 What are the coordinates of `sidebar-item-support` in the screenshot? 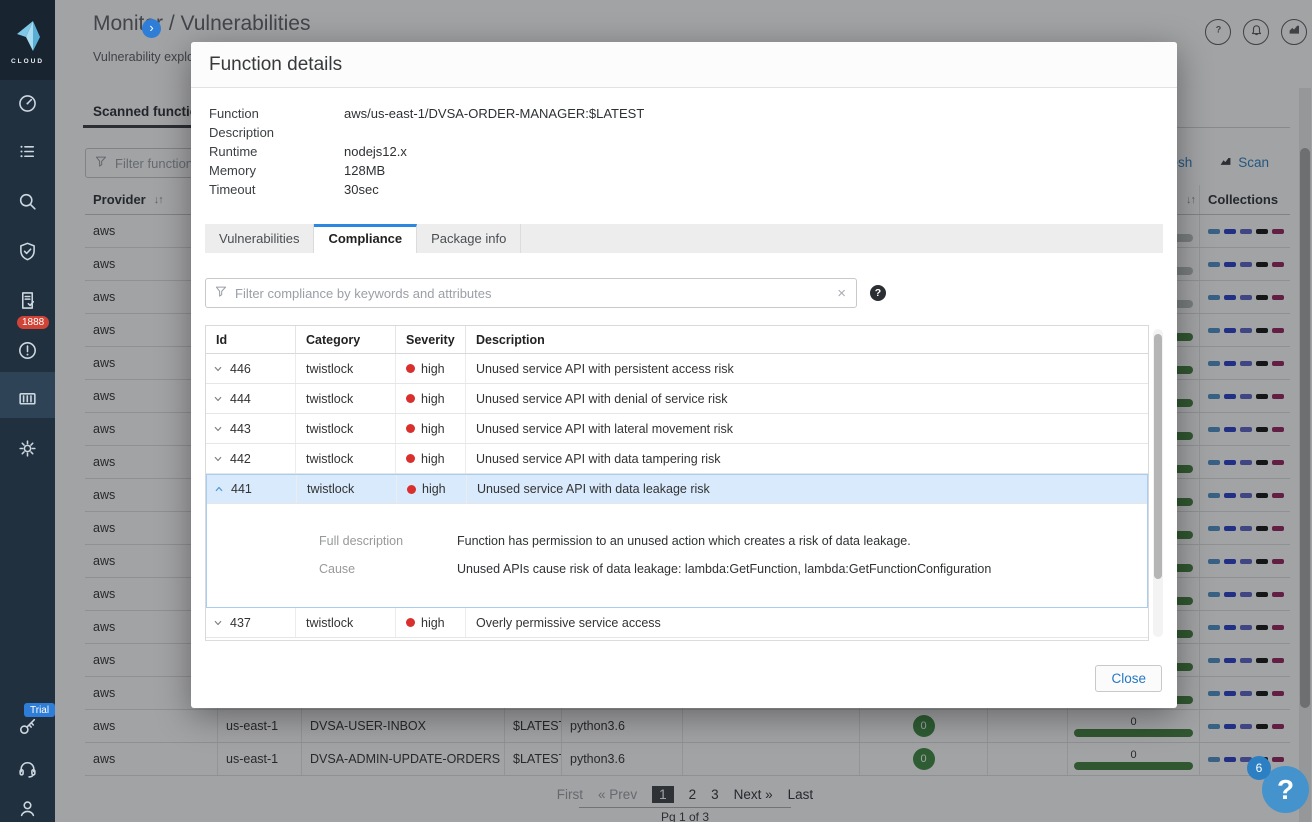 It's located at (27, 771).